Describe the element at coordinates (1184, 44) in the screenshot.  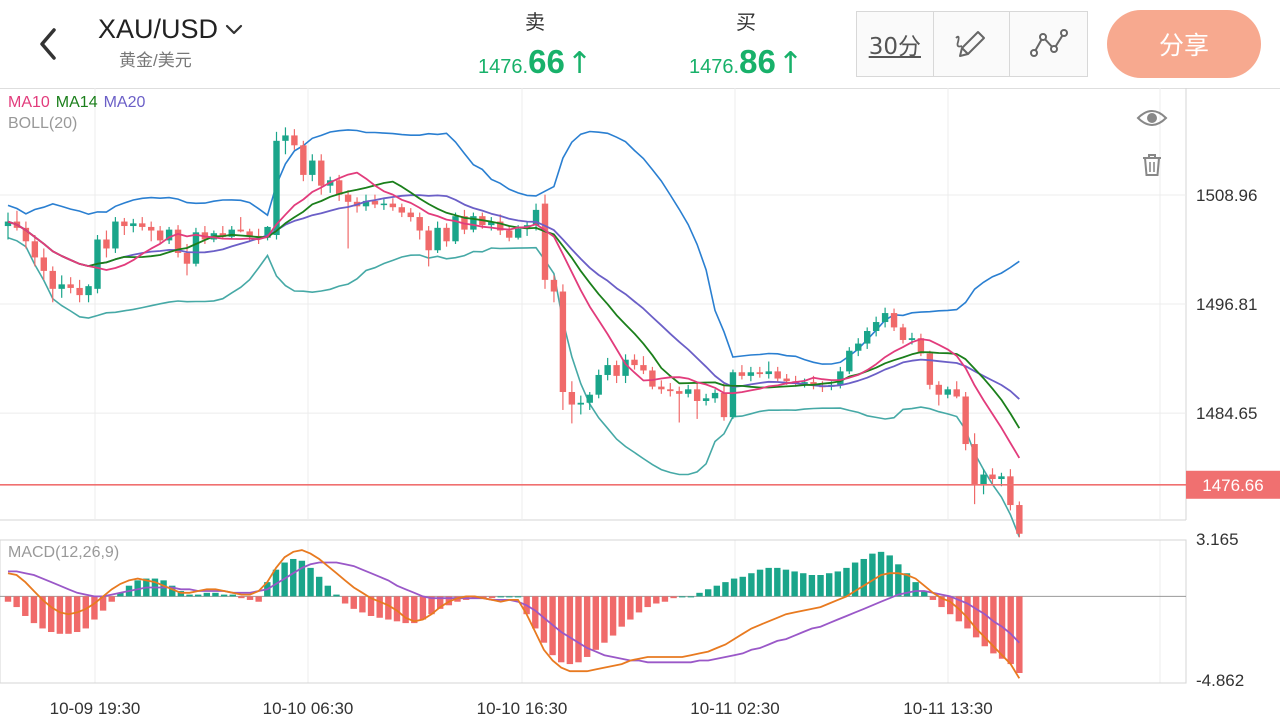
I see `share-button: 分享` at that location.